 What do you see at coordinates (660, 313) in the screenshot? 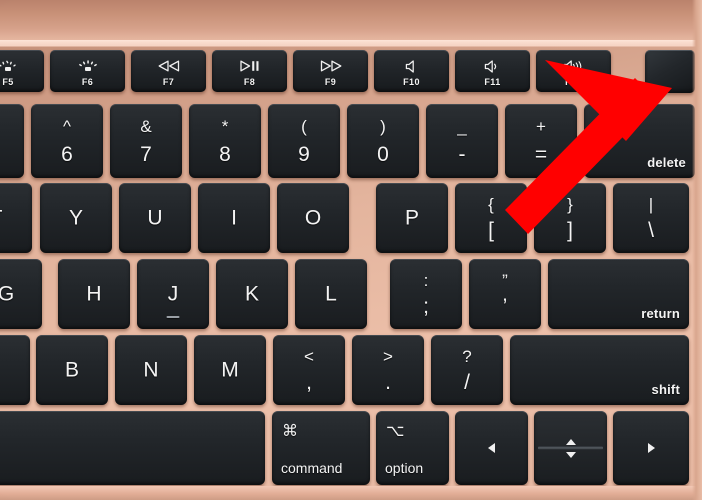
I see `key-return-label: return` at bounding box center [660, 313].